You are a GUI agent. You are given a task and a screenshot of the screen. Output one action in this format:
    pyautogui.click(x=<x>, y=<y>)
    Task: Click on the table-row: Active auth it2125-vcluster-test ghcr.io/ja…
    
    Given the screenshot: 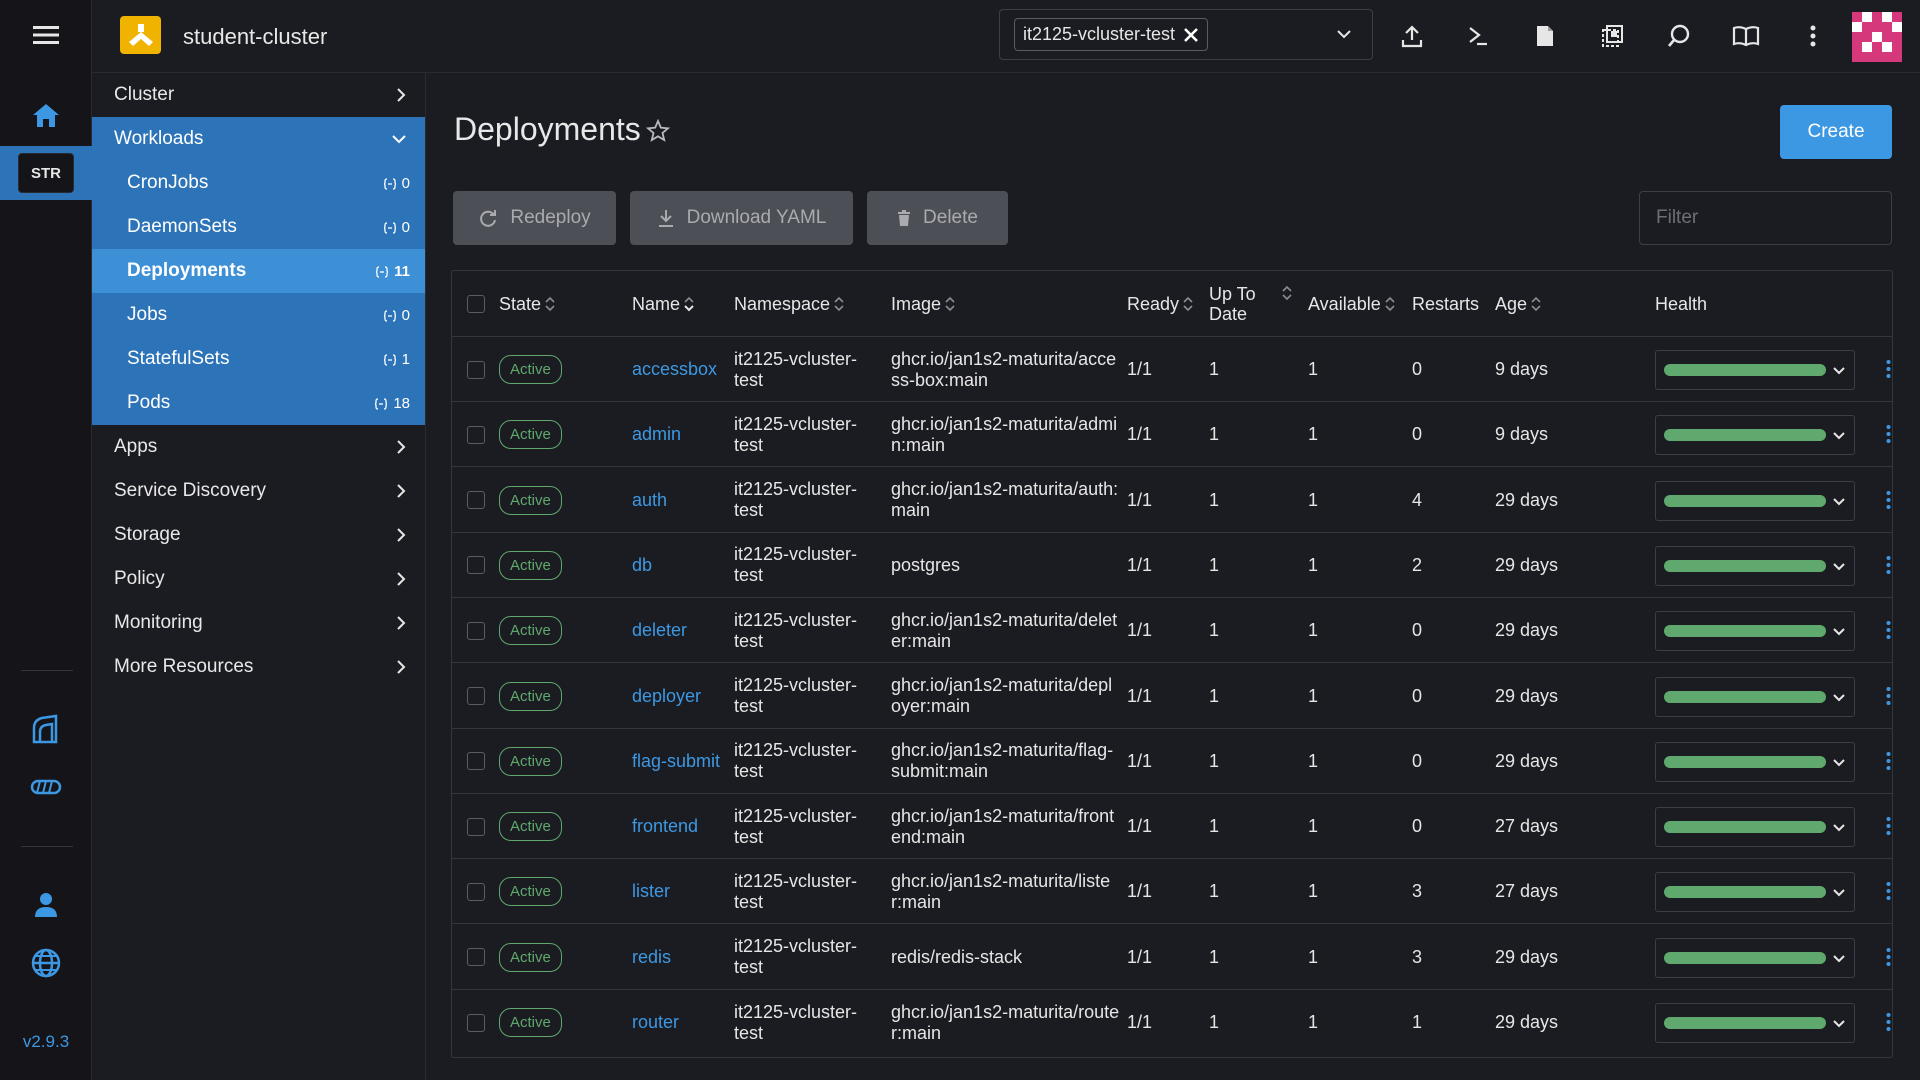 What is the action you would take?
    pyautogui.click(x=1172, y=500)
    